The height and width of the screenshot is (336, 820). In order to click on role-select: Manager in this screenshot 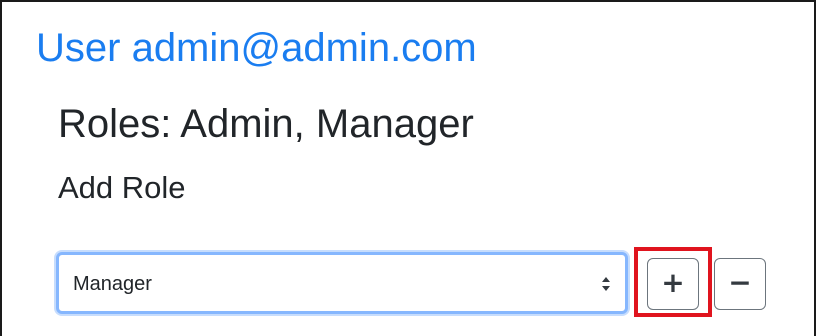, I will do `click(342, 283)`.